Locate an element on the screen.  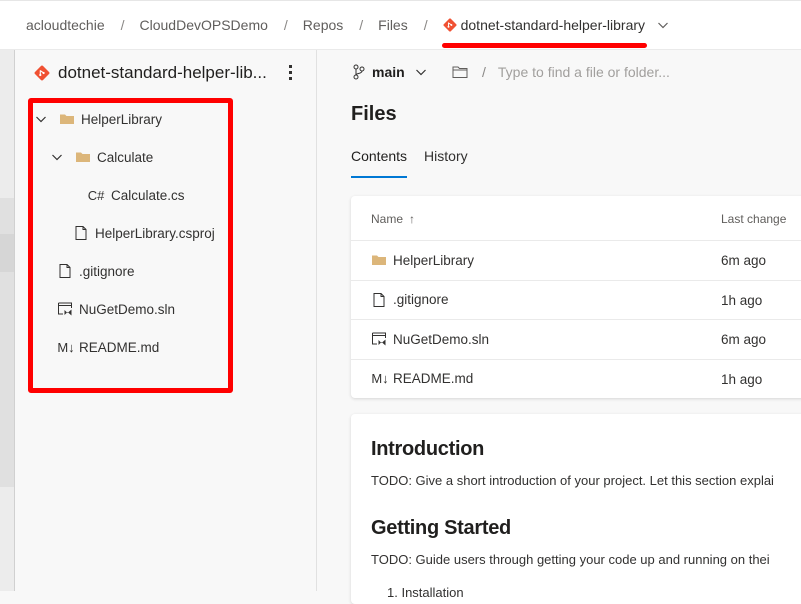
readme-list-item: 1. Installation is located at coordinates (425, 592).